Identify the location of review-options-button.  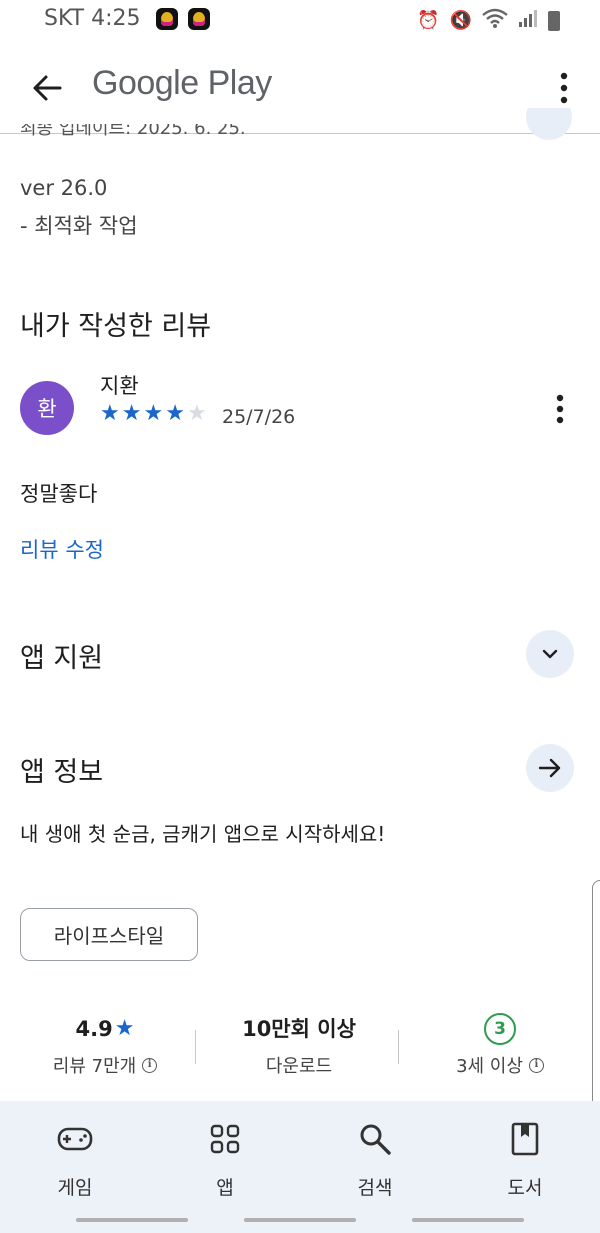
(560, 409).